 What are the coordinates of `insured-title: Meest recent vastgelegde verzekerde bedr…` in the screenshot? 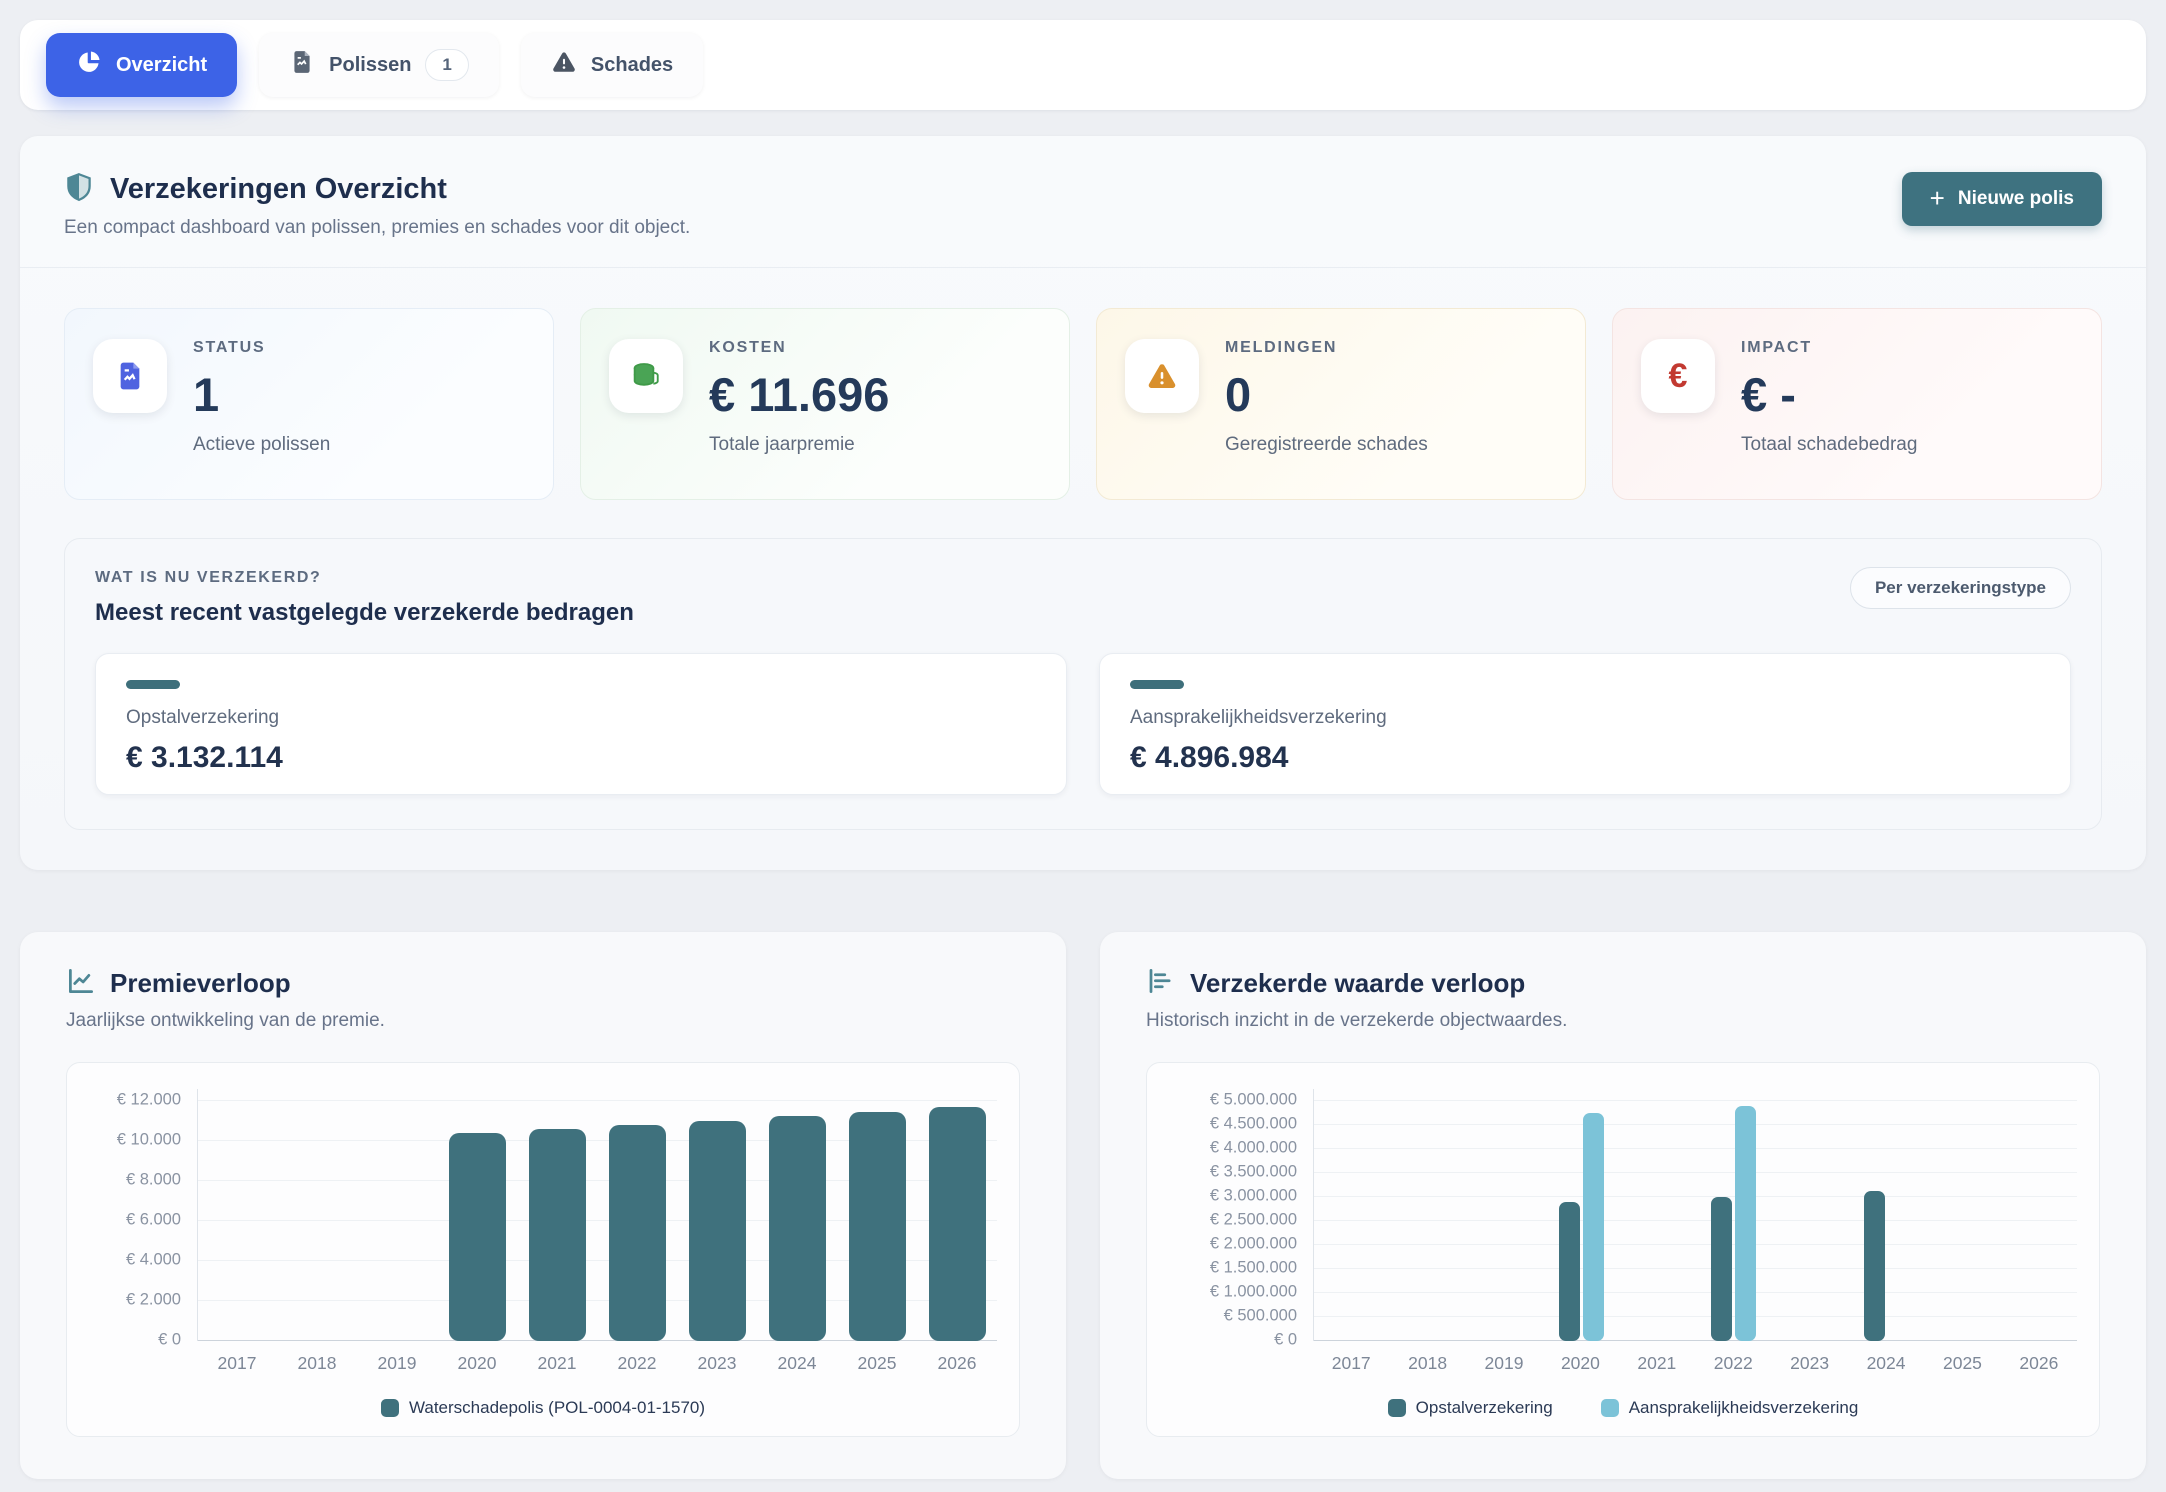 It's located at (364, 612).